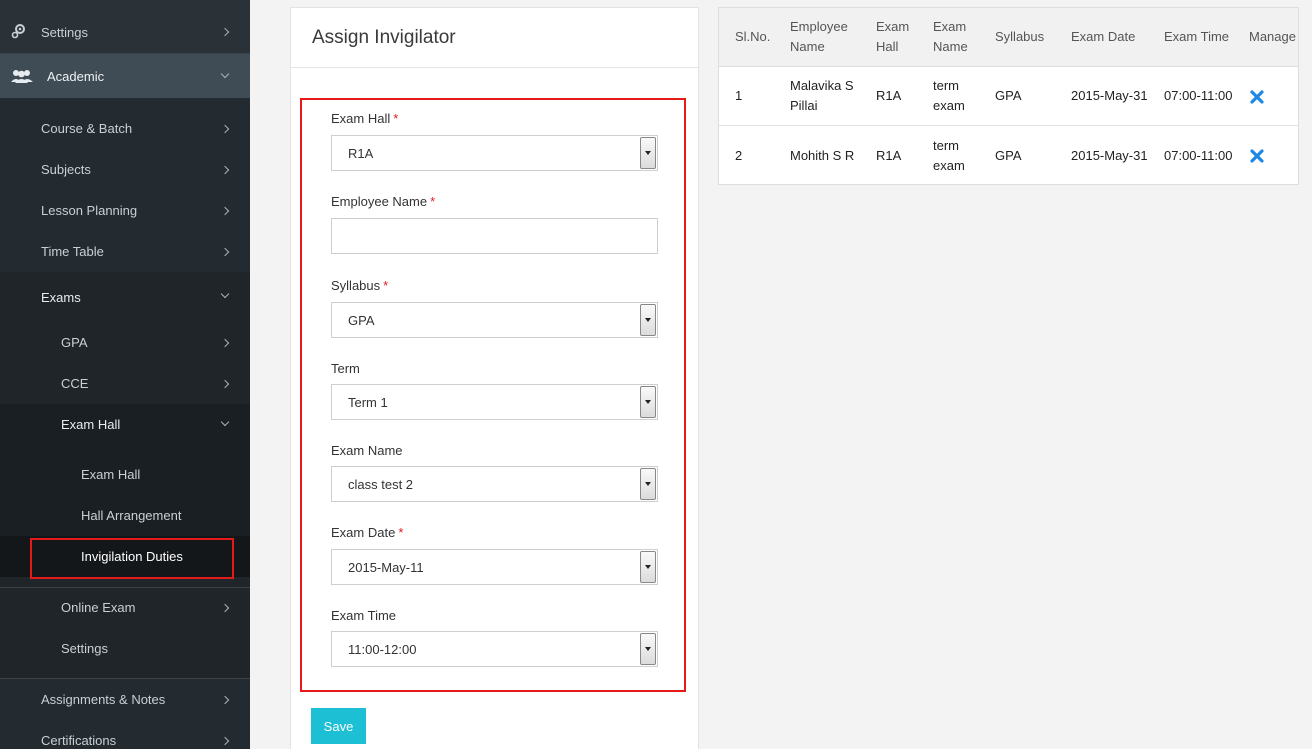  What do you see at coordinates (753, 36) in the screenshot?
I see `column-header: Sl.No.` at bounding box center [753, 36].